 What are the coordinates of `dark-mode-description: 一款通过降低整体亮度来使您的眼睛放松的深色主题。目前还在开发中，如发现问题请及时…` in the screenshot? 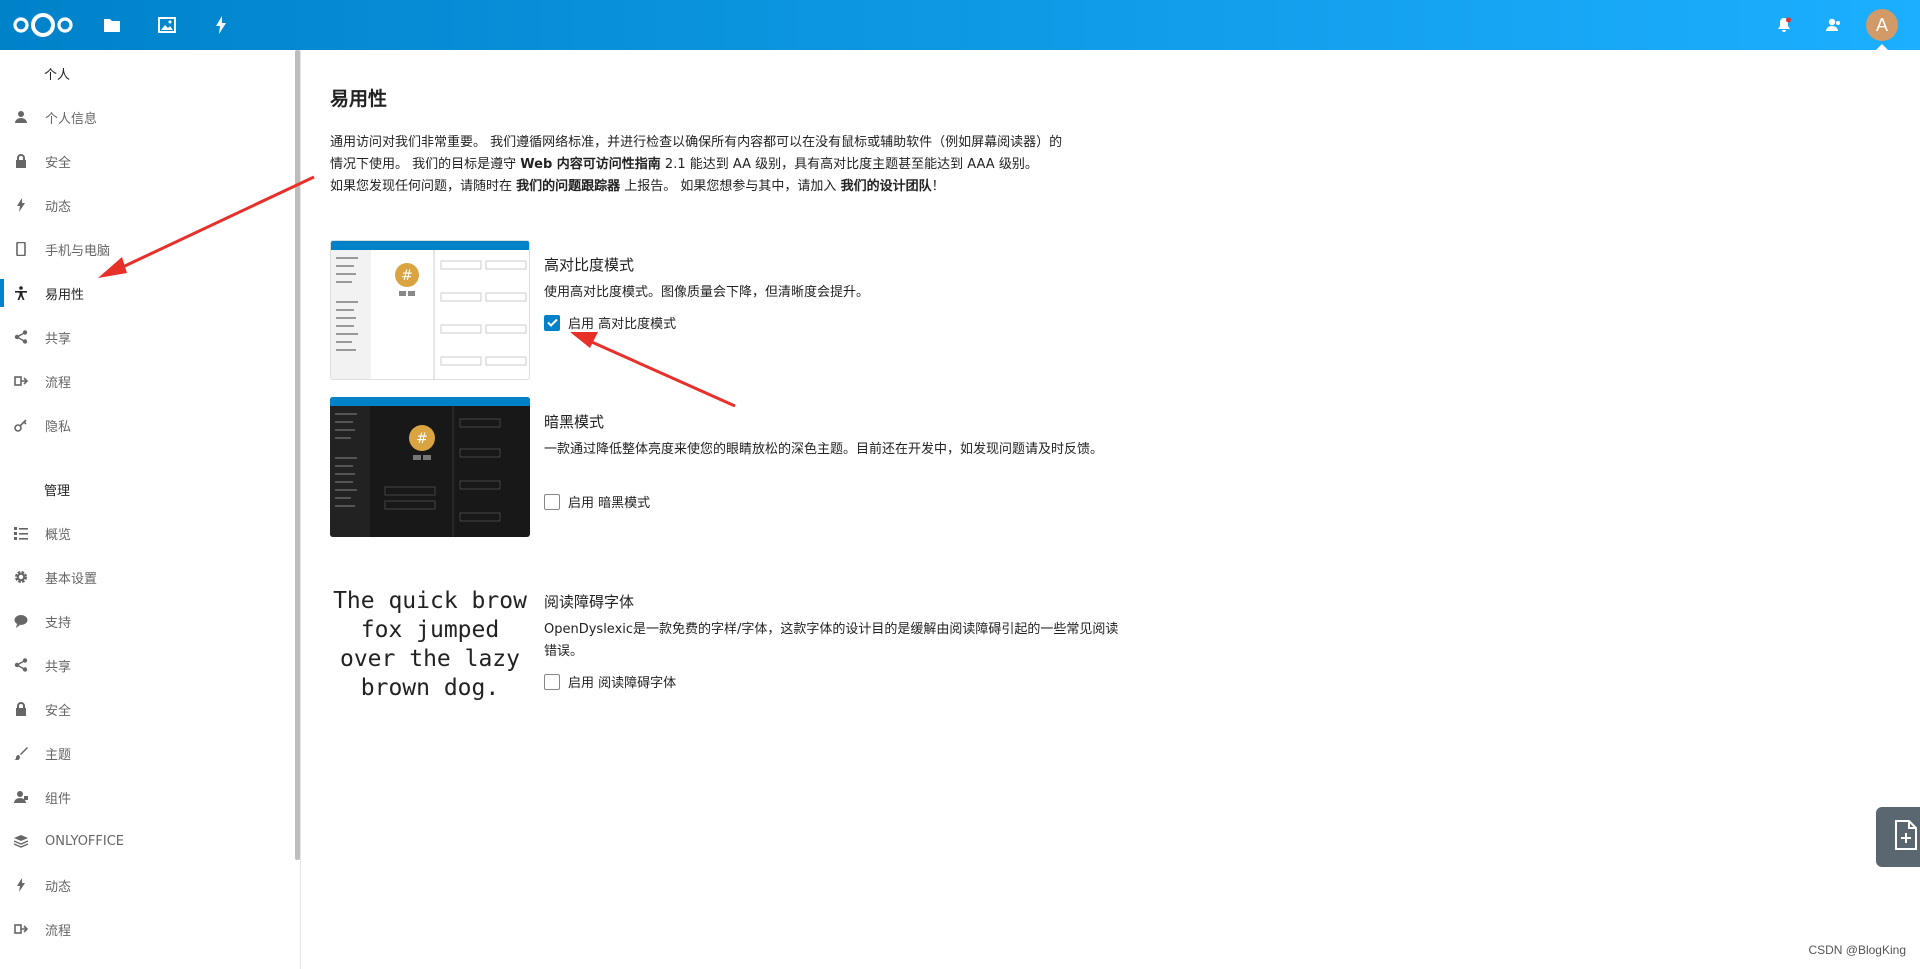 It's located at (824, 449).